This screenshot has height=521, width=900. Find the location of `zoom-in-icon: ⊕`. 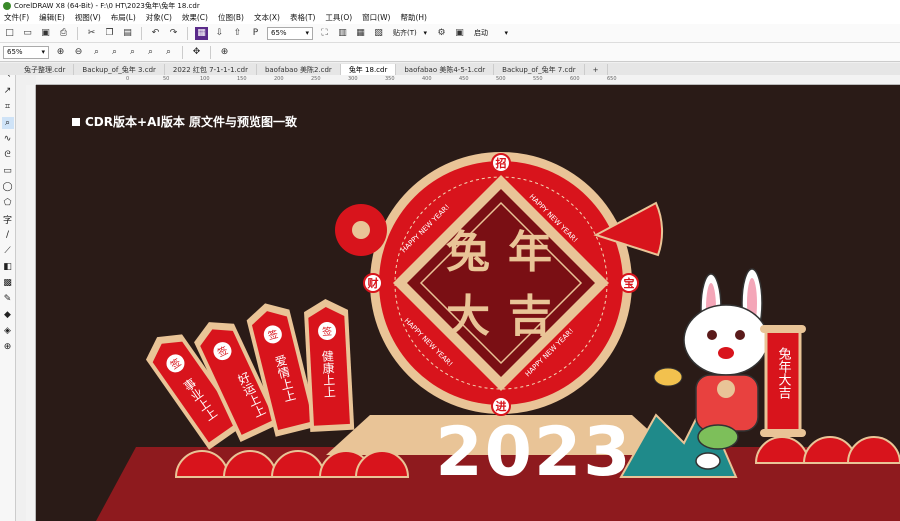

zoom-in-icon: ⊕ is located at coordinates (60, 52).